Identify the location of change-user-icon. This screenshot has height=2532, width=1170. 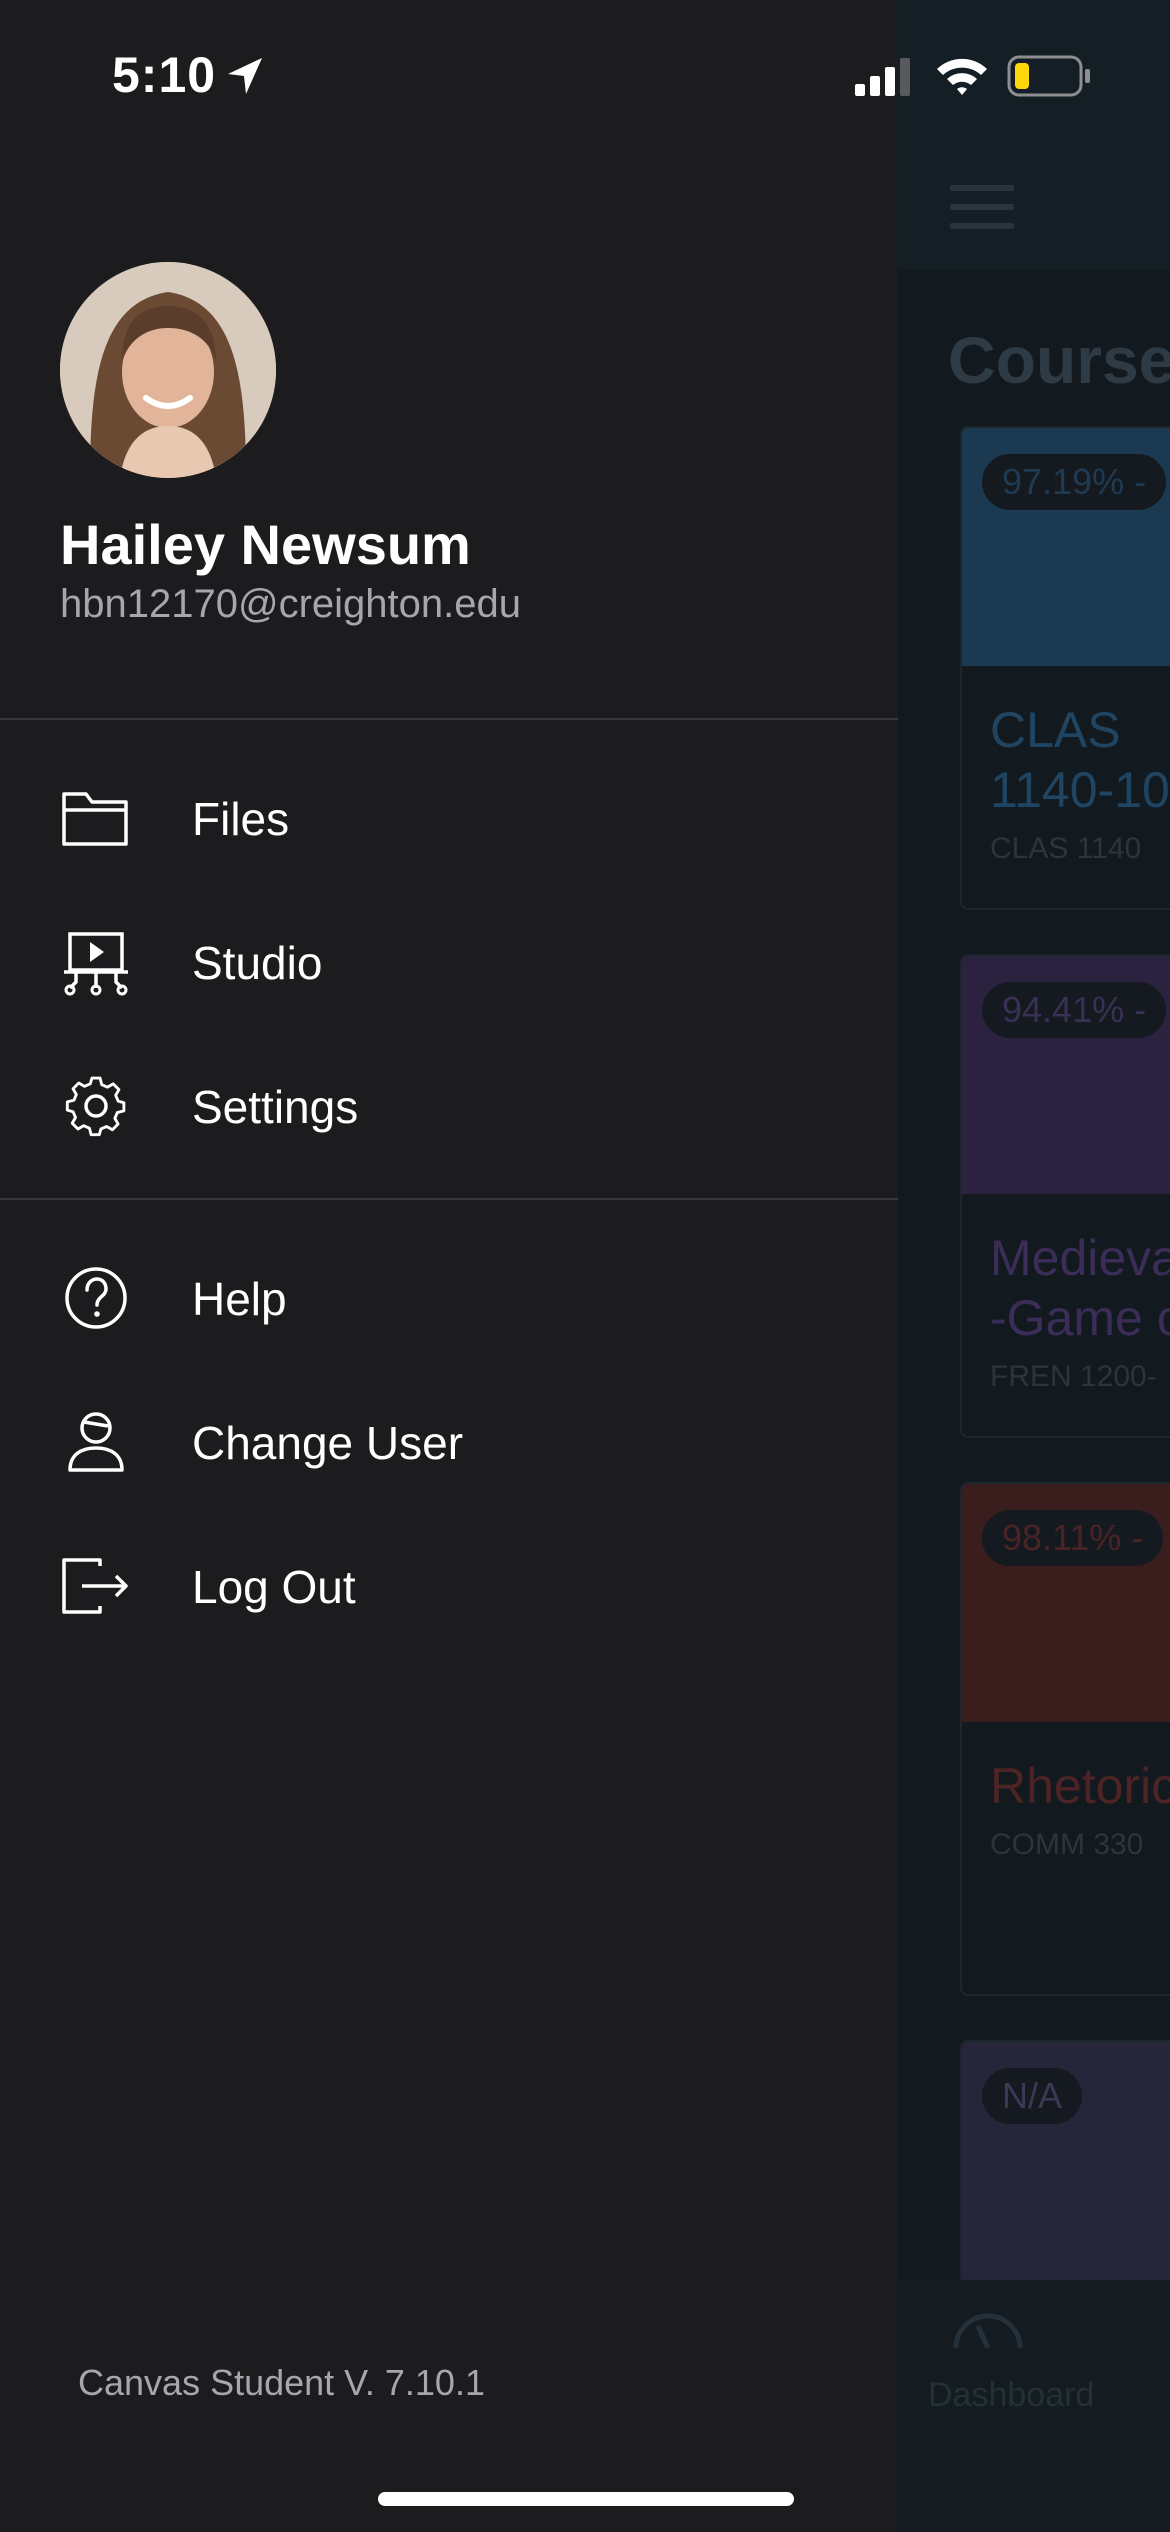
(96, 1442).